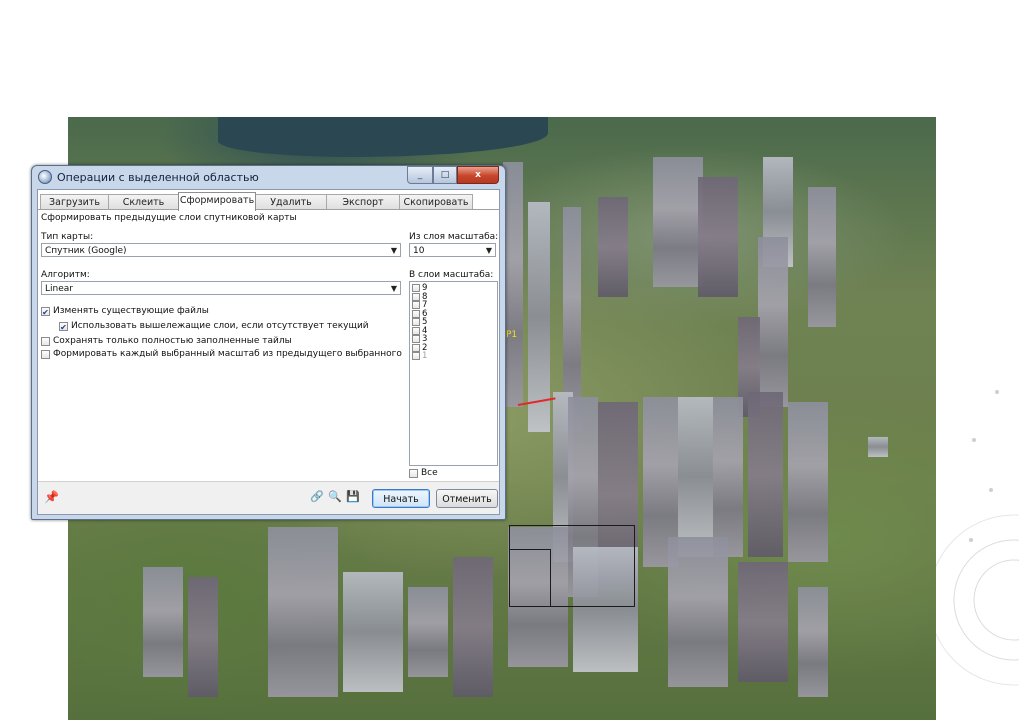  What do you see at coordinates (454, 237) in the screenshot?
I see `from-zoom-label: Из слоя масштаба:` at bounding box center [454, 237].